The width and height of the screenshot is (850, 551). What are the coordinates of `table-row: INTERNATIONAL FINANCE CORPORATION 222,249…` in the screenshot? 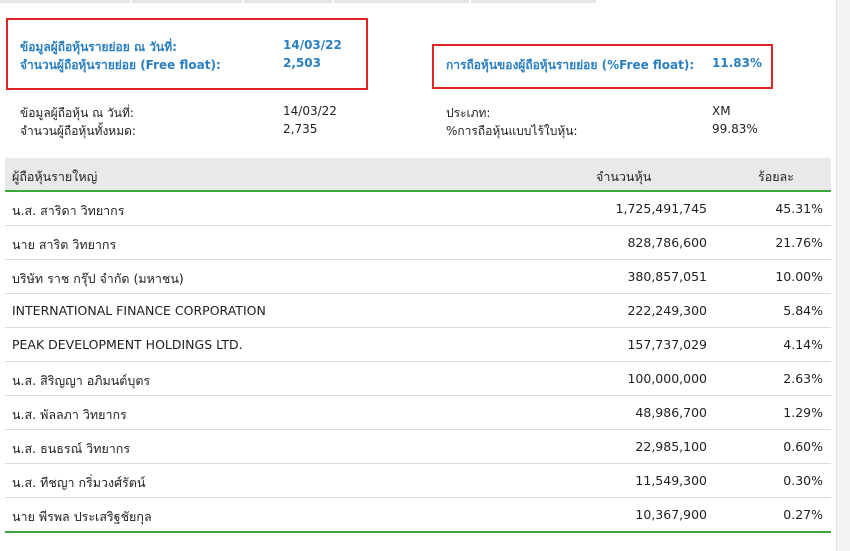 It's located at (418, 311).